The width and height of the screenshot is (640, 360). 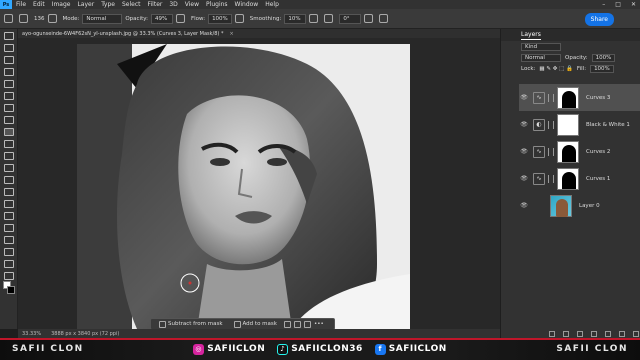 I want to click on black-white-adjustment-icon: ◐, so click(x=539, y=124).